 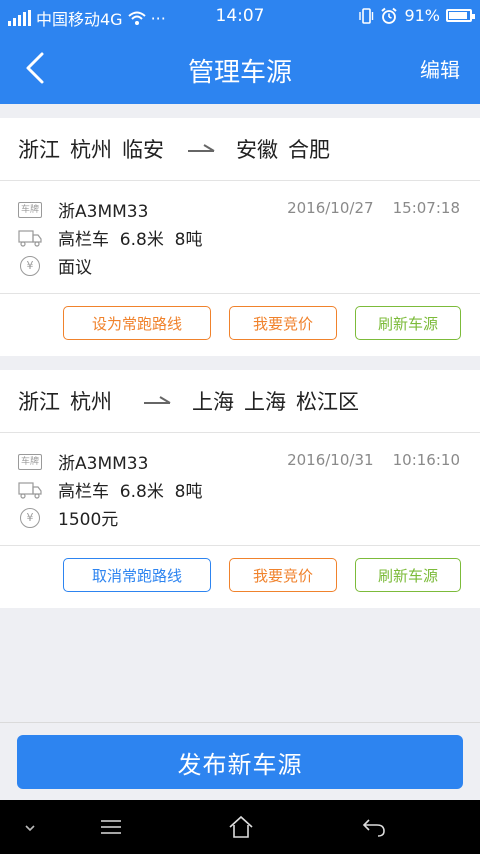 I want to click on destination-city: 合肥, so click(x=309, y=150).